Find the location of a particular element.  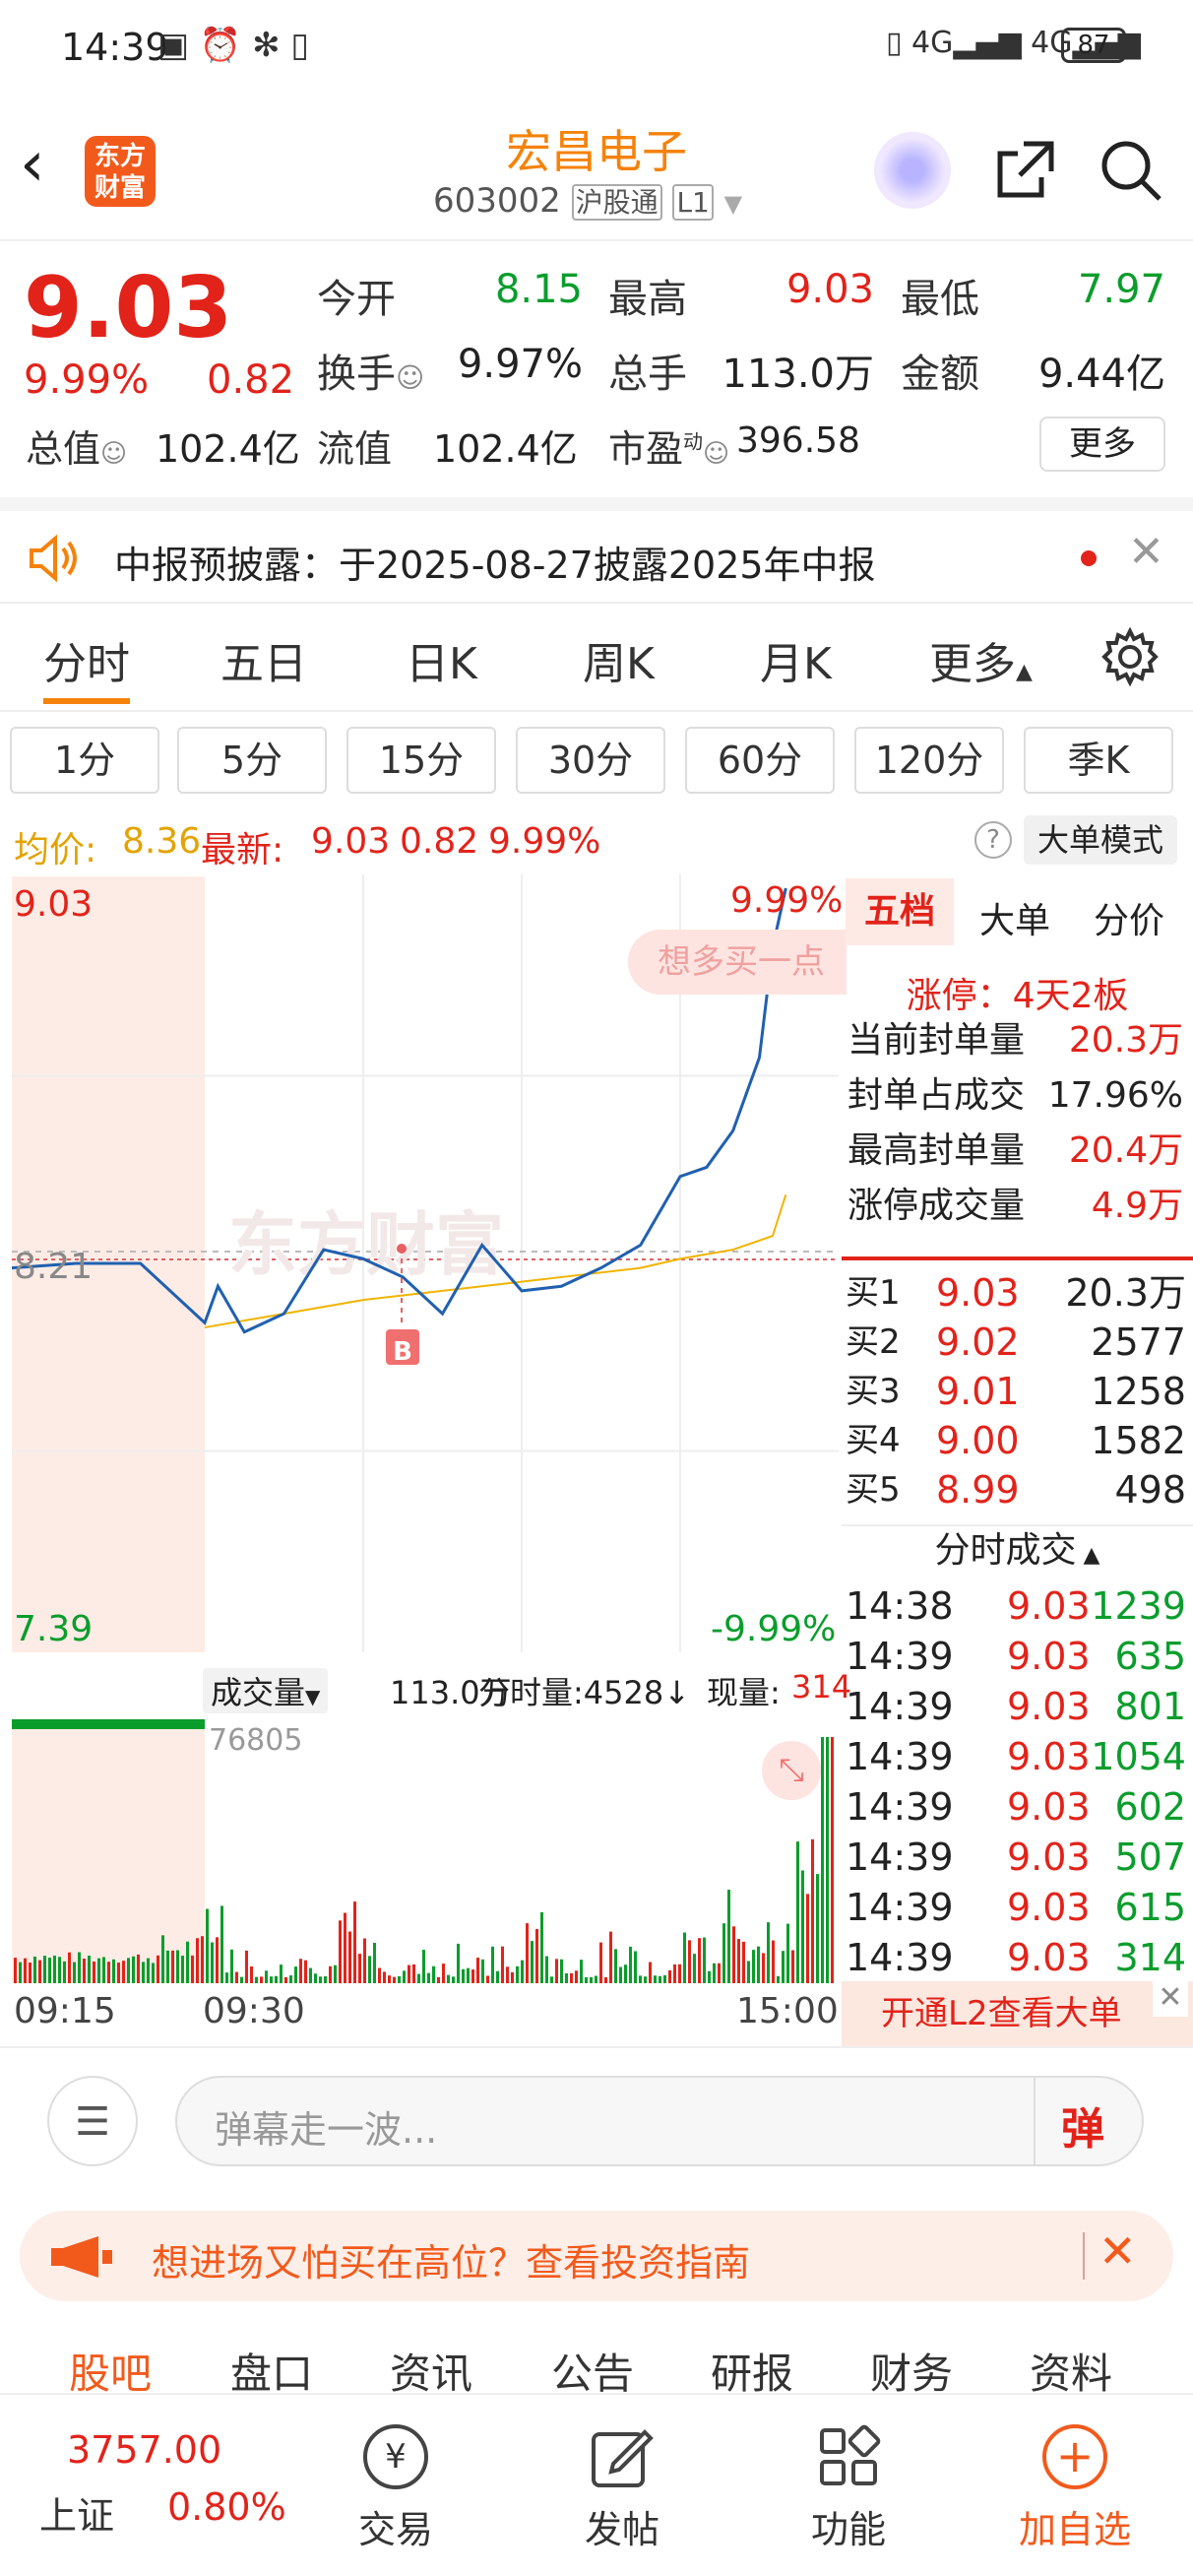

turnover-label: 换手☺ is located at coordinates (370, 370).